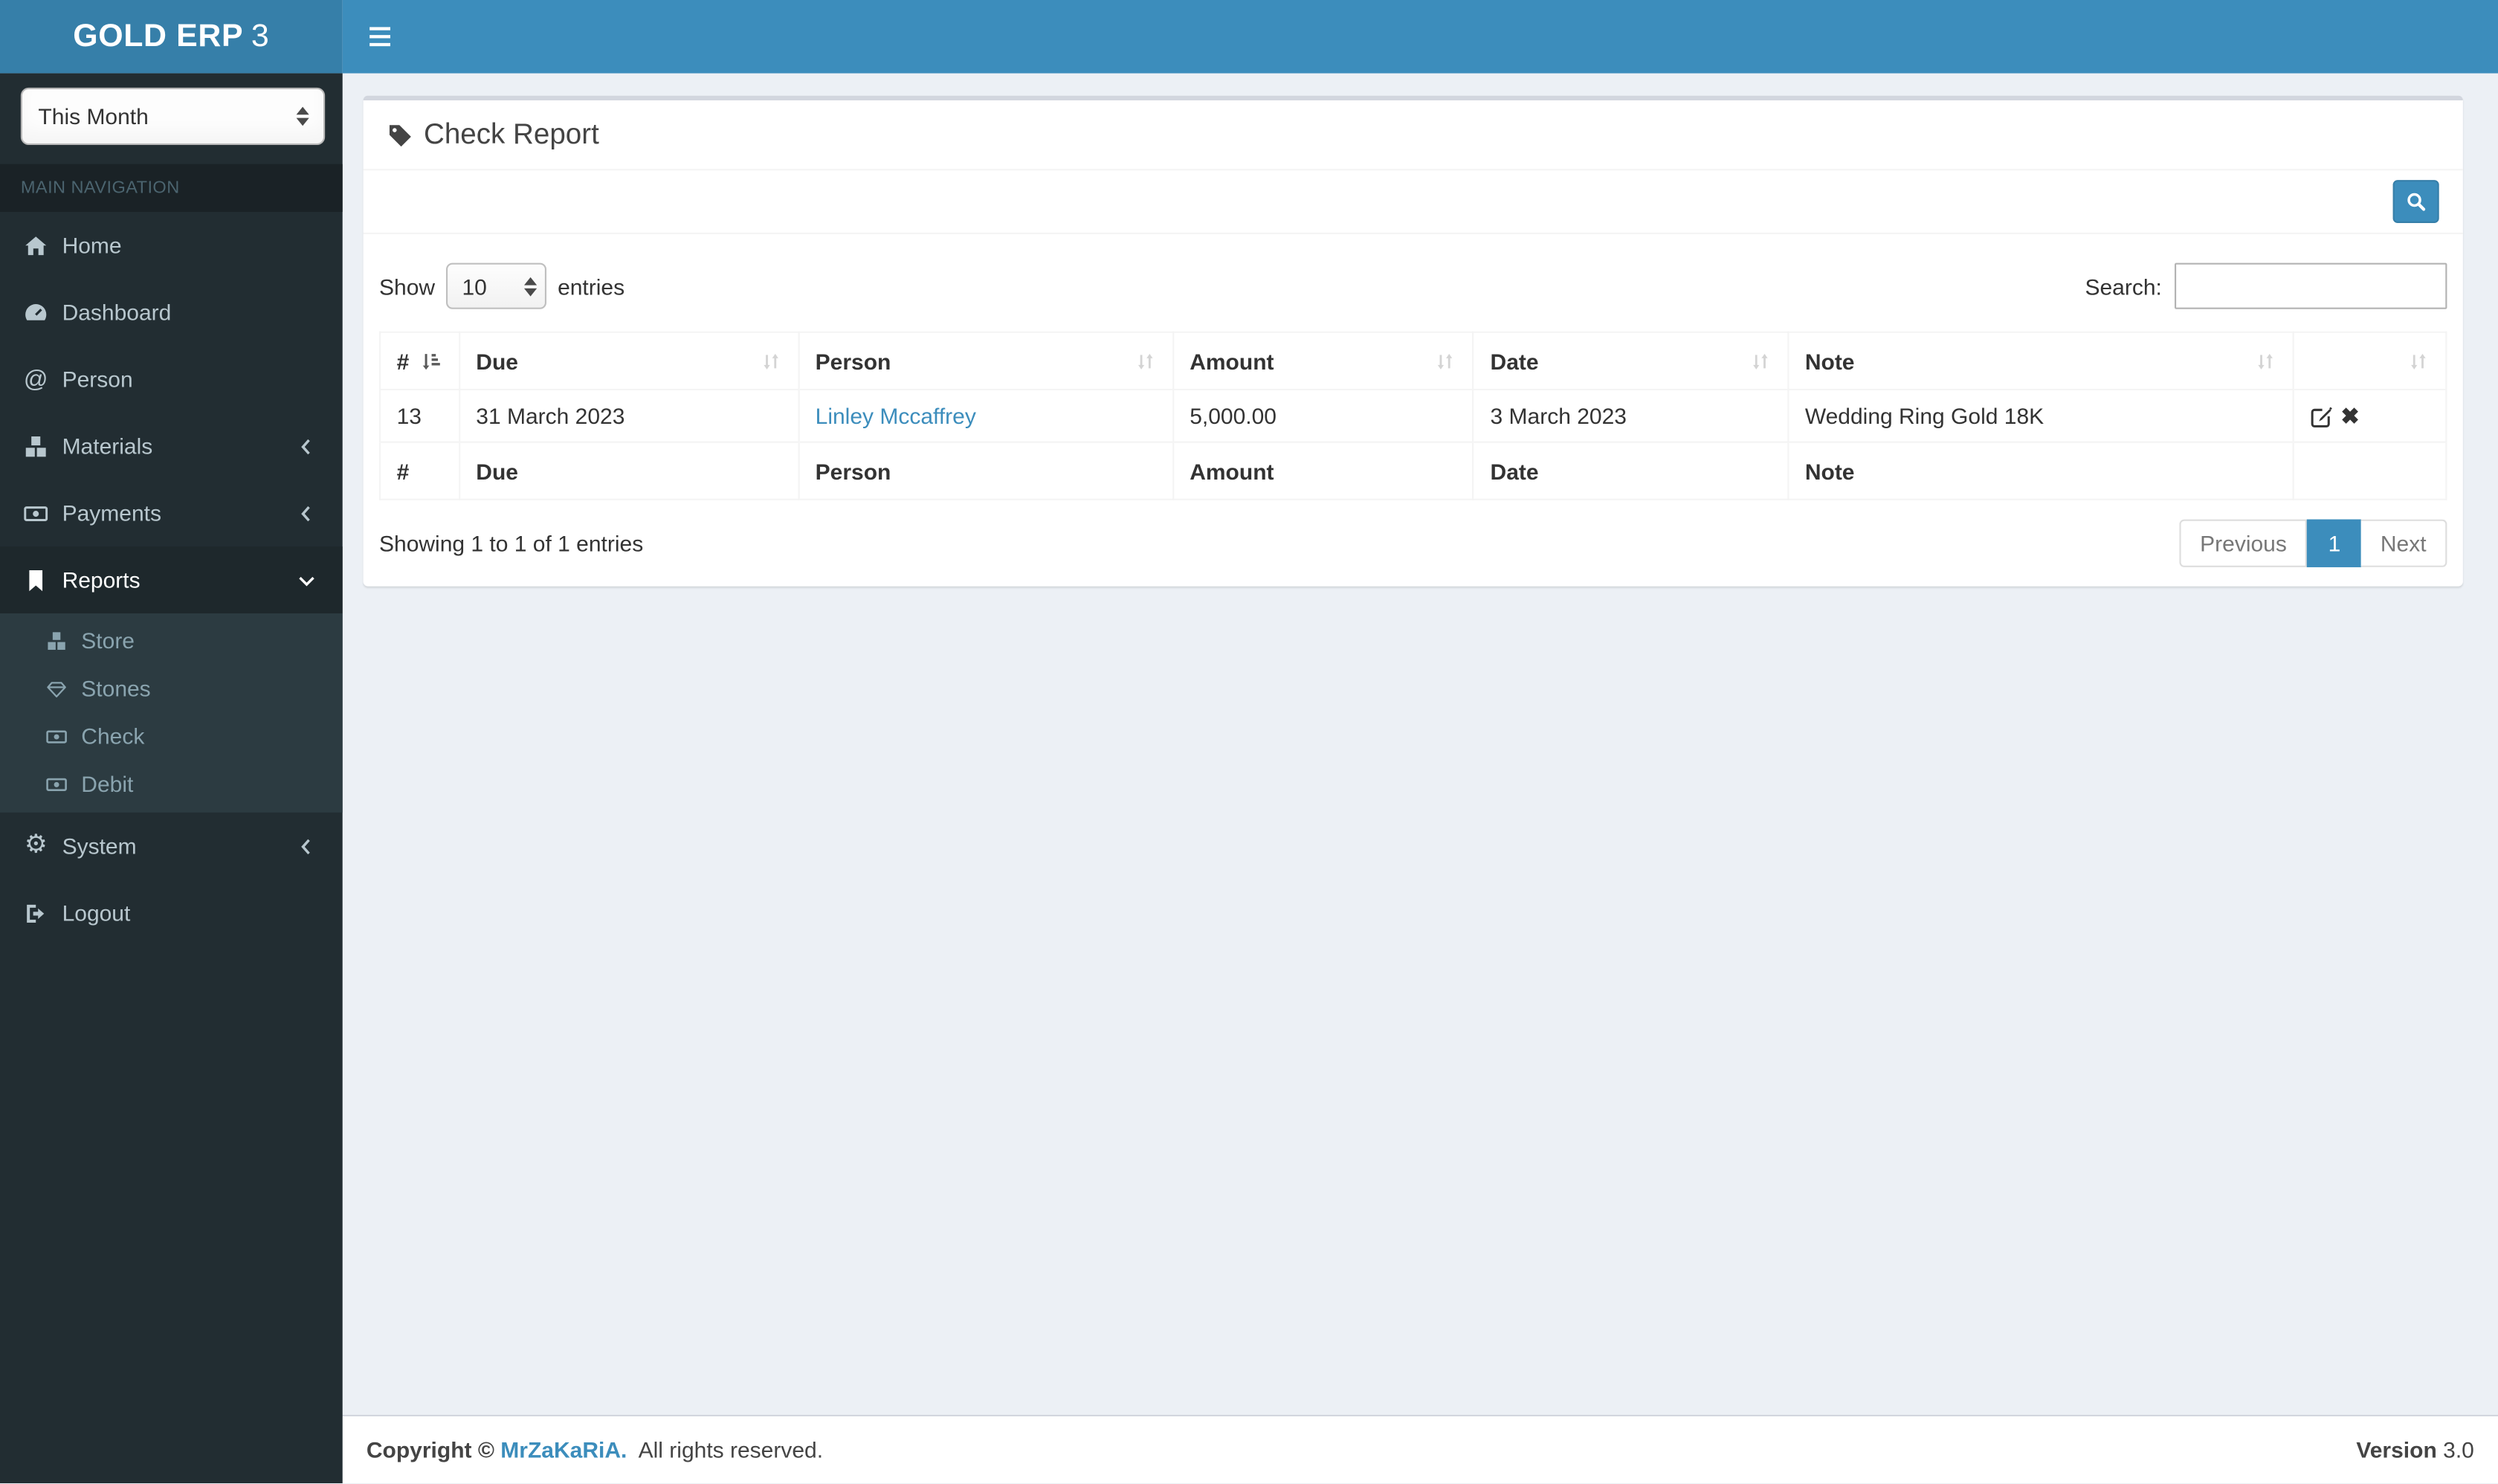 The width and height of the screenshot is (2498, 1484). What do you see at coordinates (419, 415) in the screenshot?
I see `cell-id: 13` at bounding box center [419, 415].